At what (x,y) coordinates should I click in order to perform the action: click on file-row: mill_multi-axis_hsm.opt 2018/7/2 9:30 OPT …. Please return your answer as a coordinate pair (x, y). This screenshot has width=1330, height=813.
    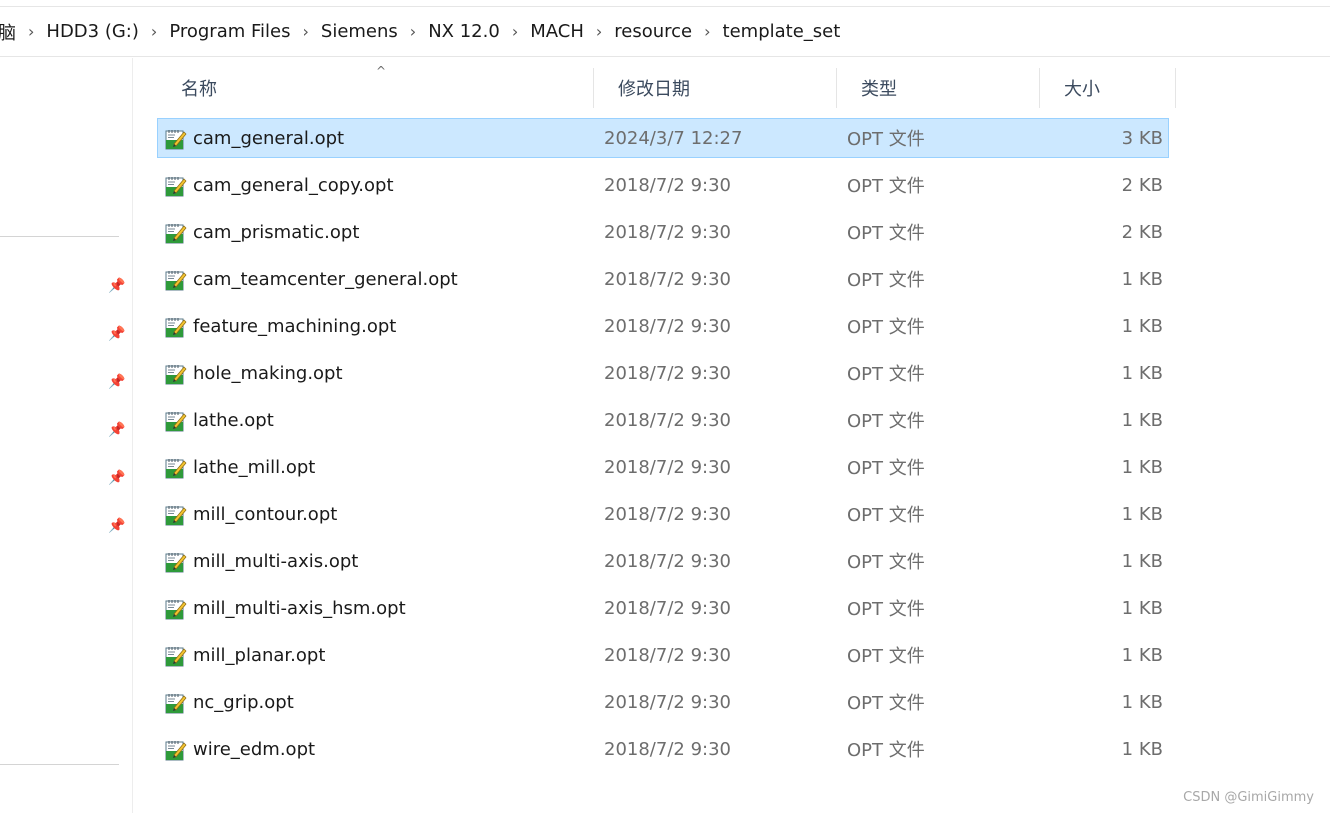
    Looking at the image, I should click on (663, 608).